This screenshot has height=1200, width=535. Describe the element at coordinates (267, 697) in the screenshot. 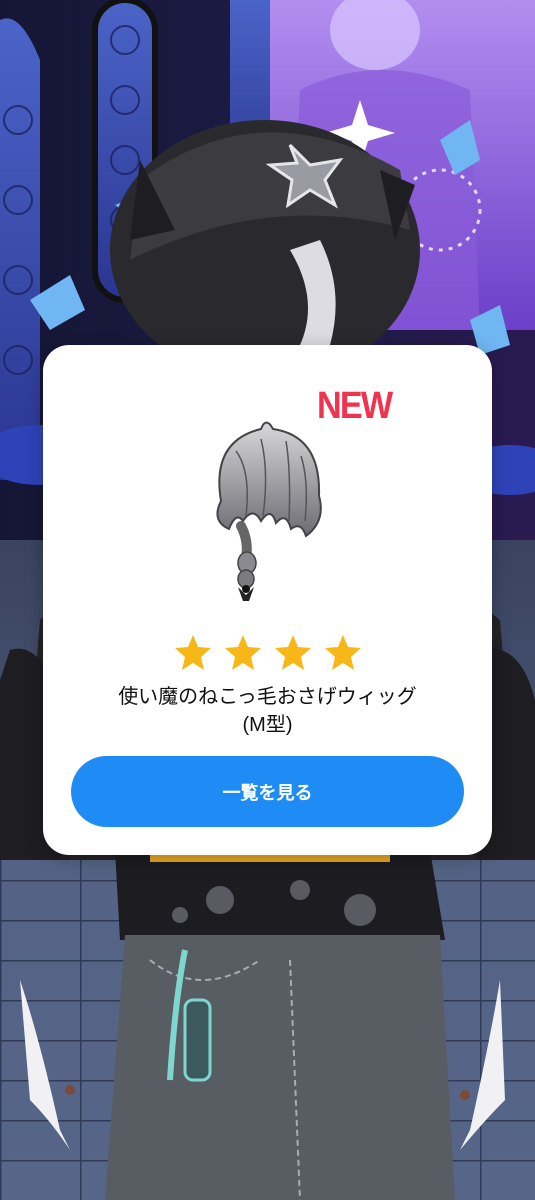

I see `item-name-line1: 使い魔のねこっ毛おさげウィッグ` at that location.